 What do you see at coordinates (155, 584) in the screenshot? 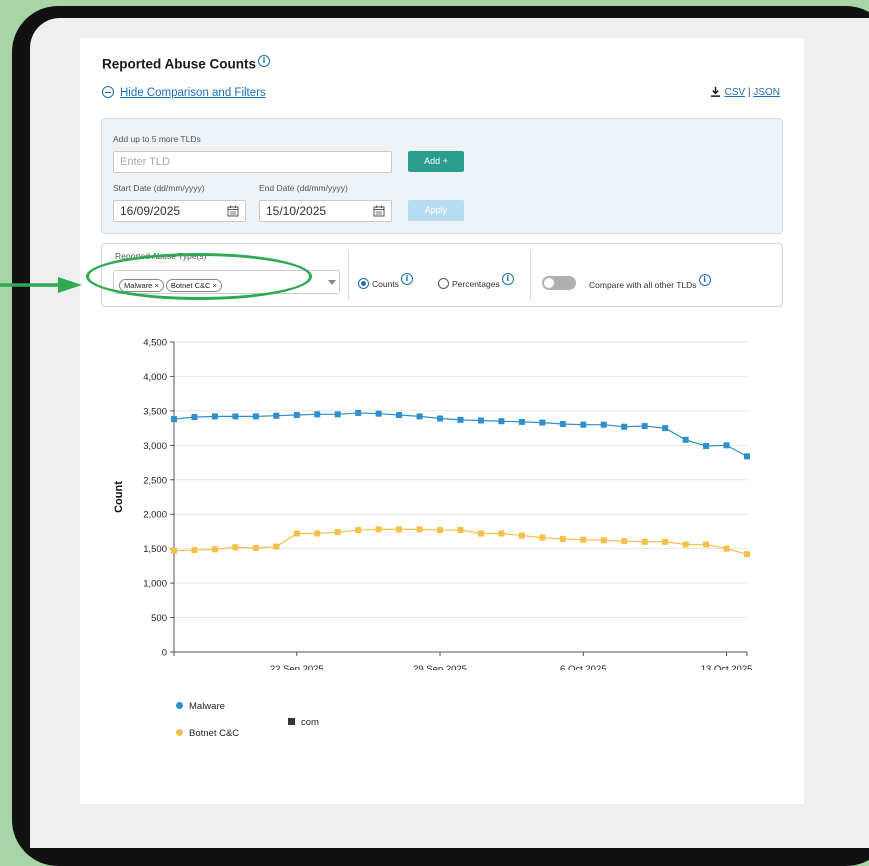
I see `y-tick-label: 1,000` at bounding box center [155, 584].